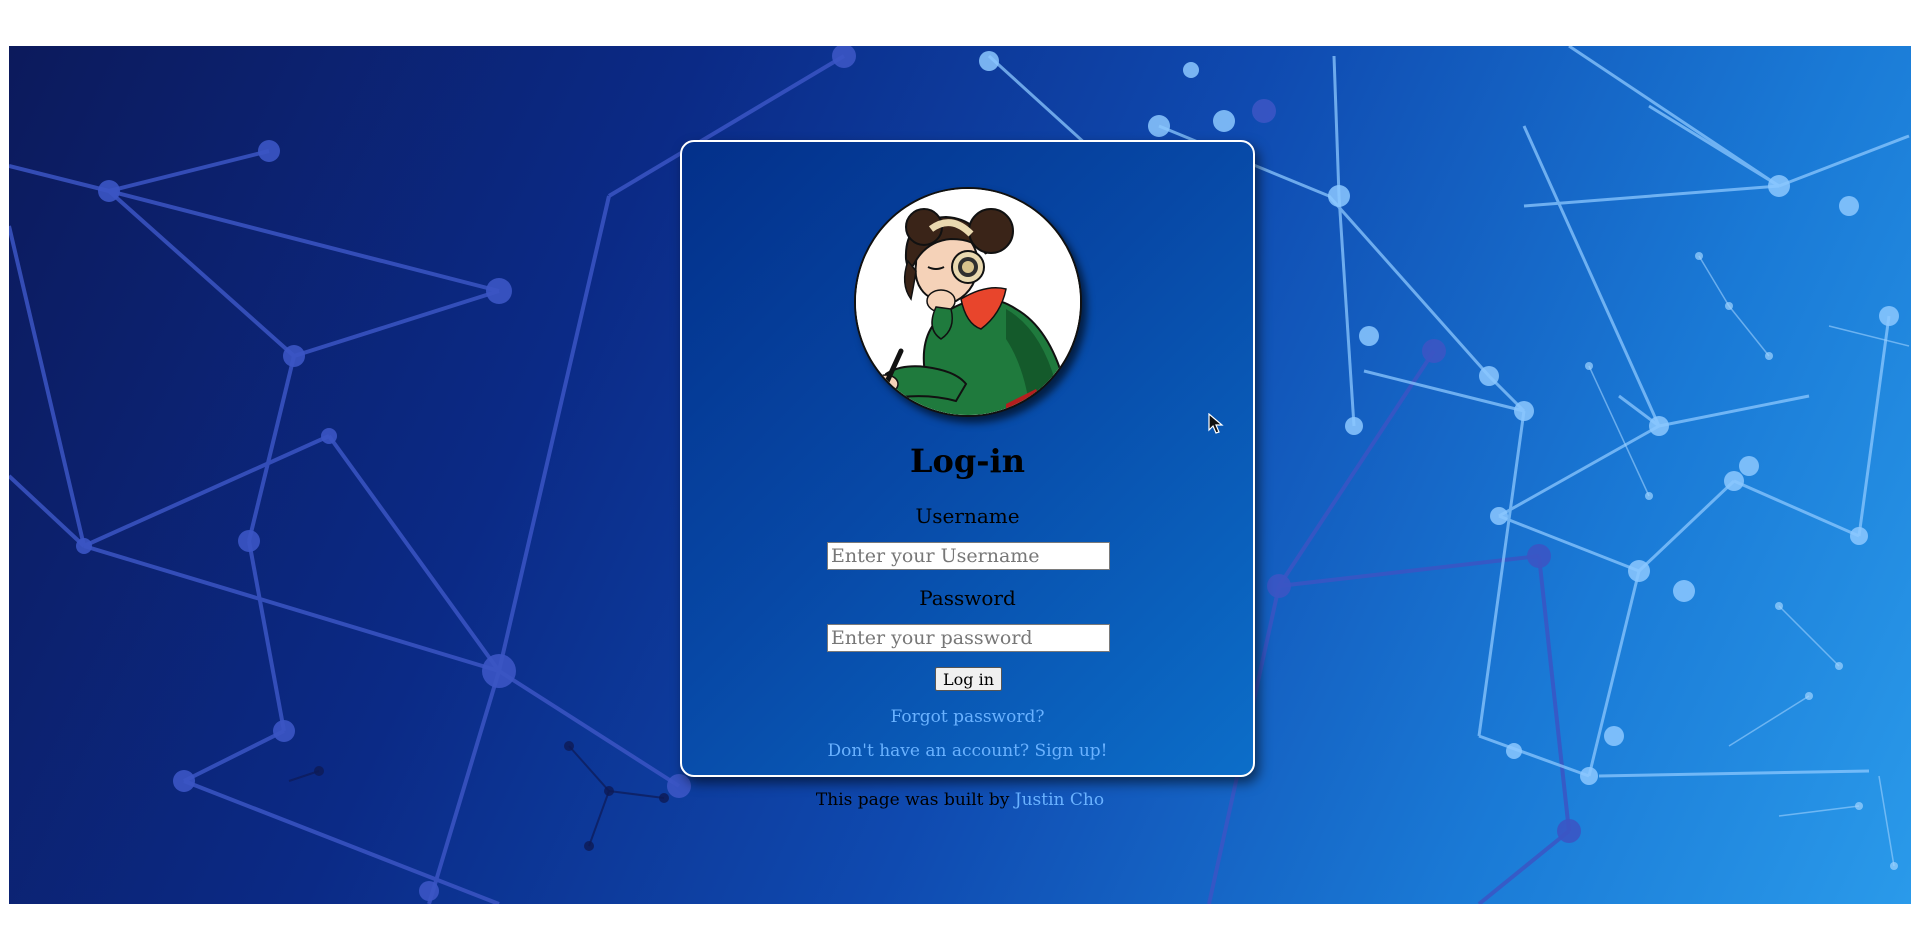 The image size is (1920, 950). Describe the element at coordinates (967, 516) in the screenshot. I see `username-label: Username` at that location.